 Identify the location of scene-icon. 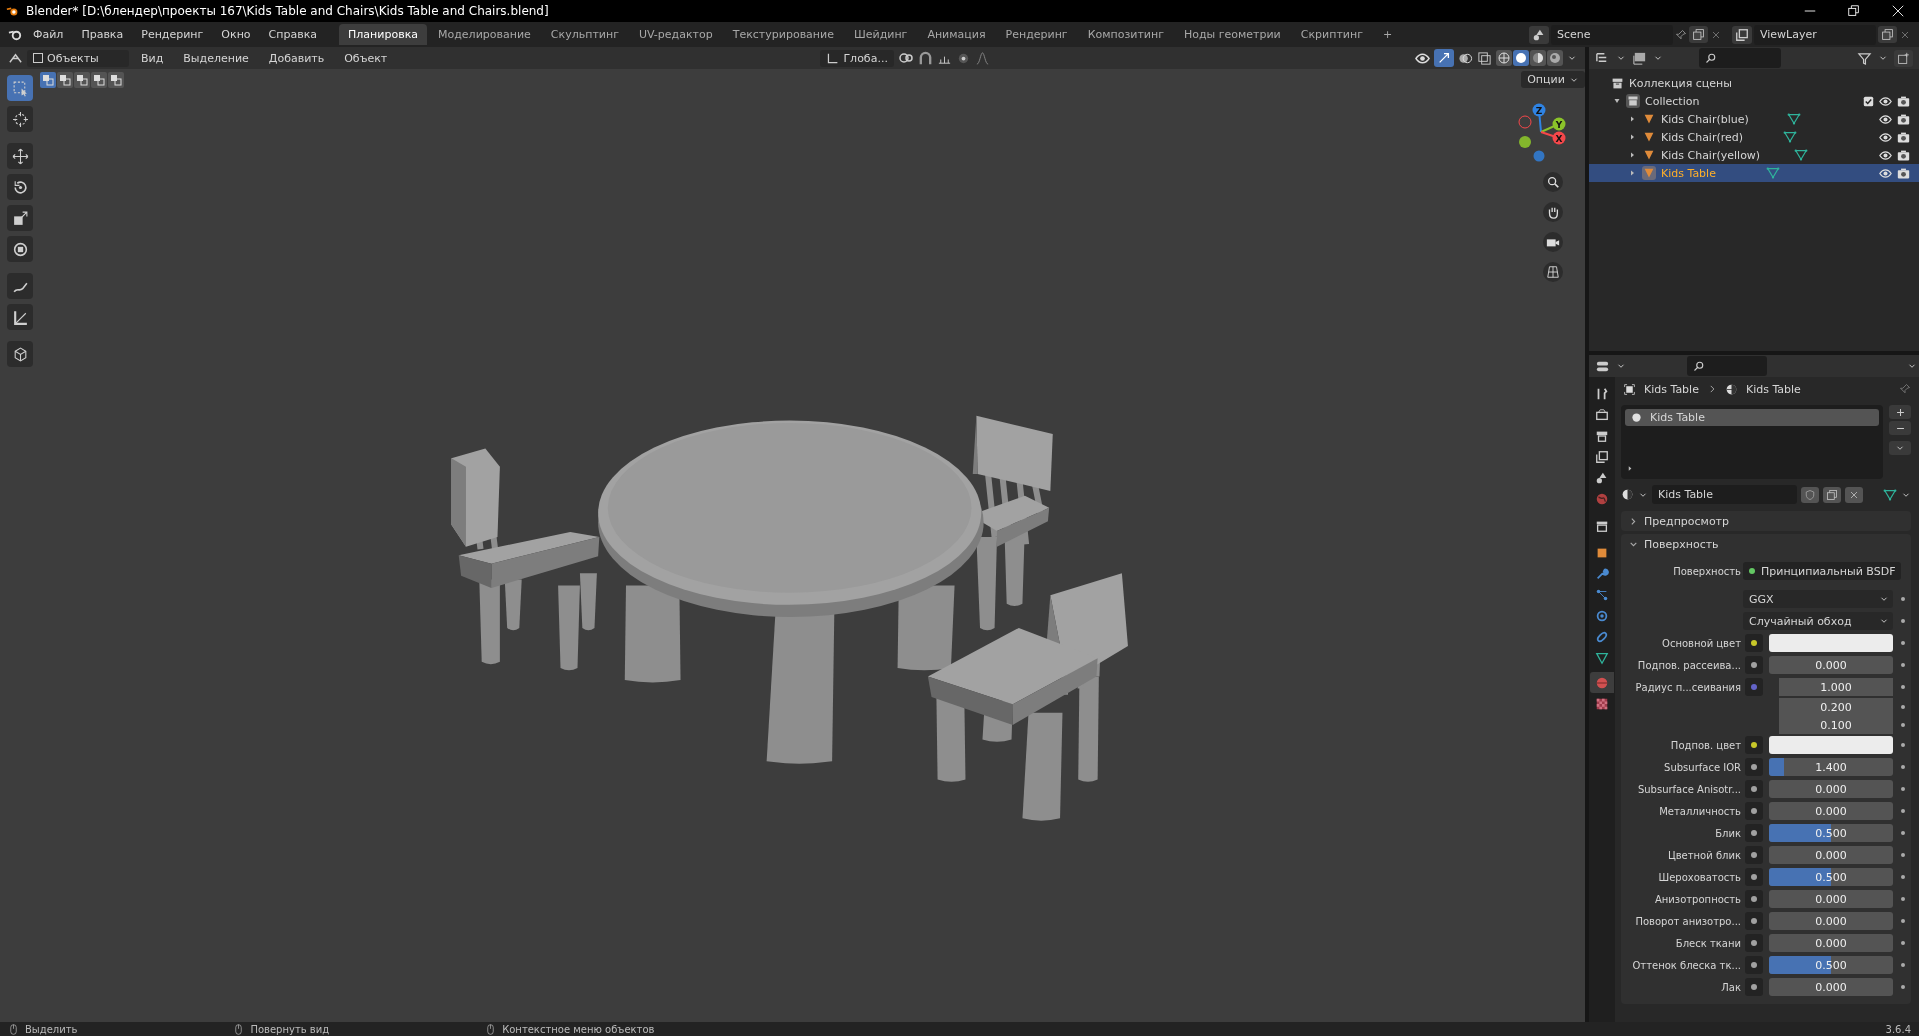
(1539, 34).